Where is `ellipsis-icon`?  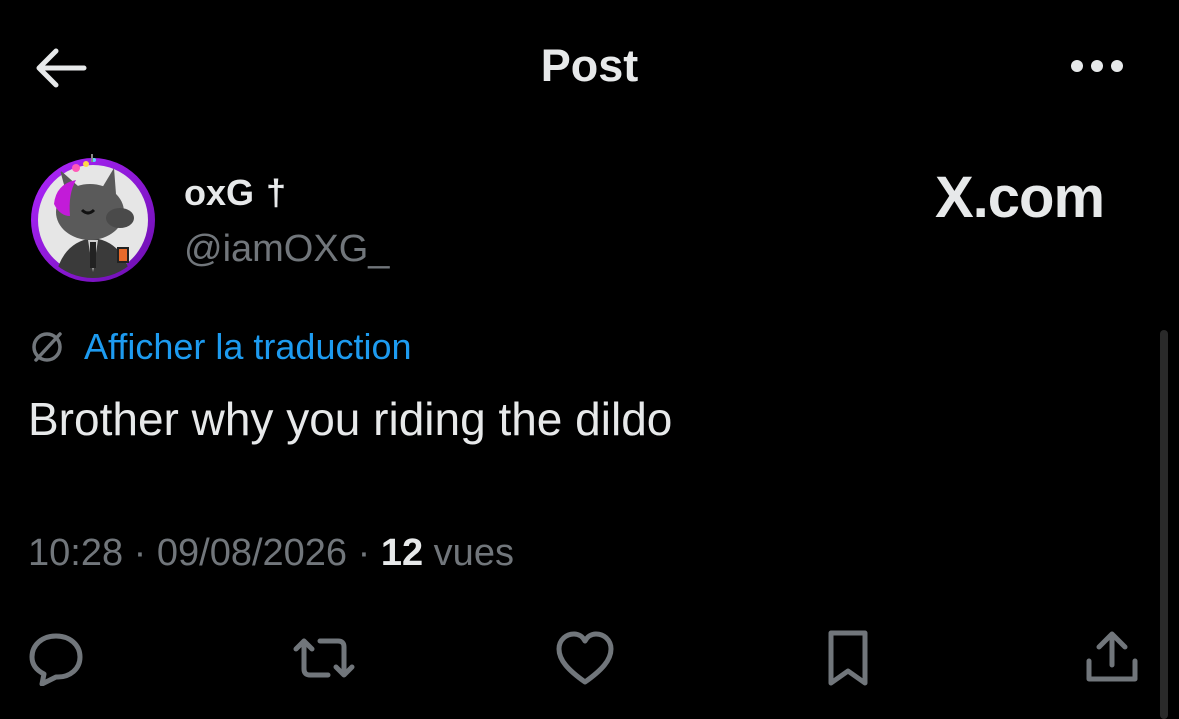 ellipsis-icon is located at coordinates (1097, 66).